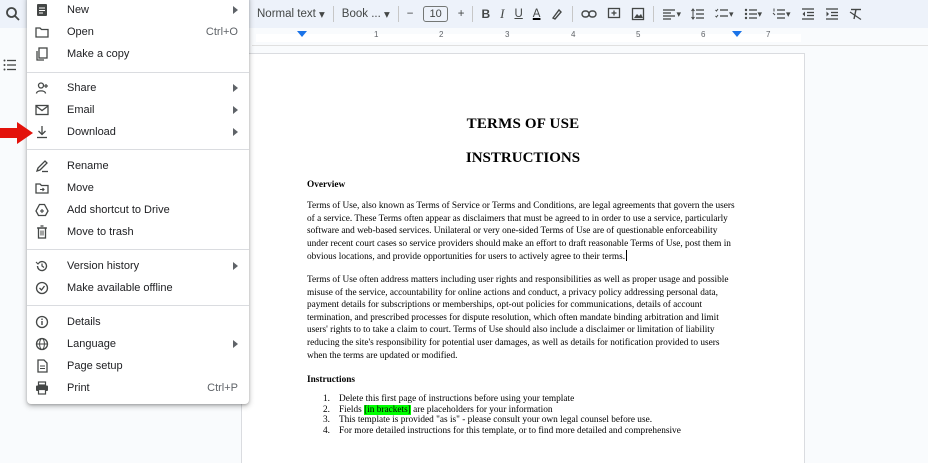 The height and width of the screenshot is (463, 928). Describe the element at coordinates (98, 54) in the screenshot. I see `menu-item-label: Make a copy` at that location.